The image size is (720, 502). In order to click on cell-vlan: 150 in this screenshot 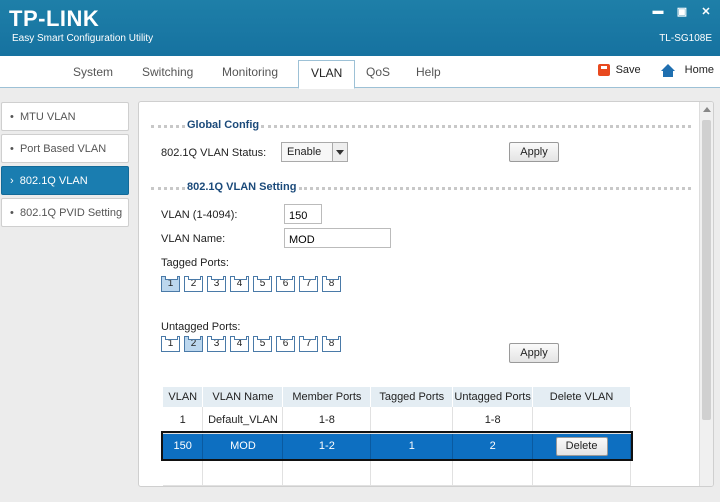, I will do `click(183, 446)`.